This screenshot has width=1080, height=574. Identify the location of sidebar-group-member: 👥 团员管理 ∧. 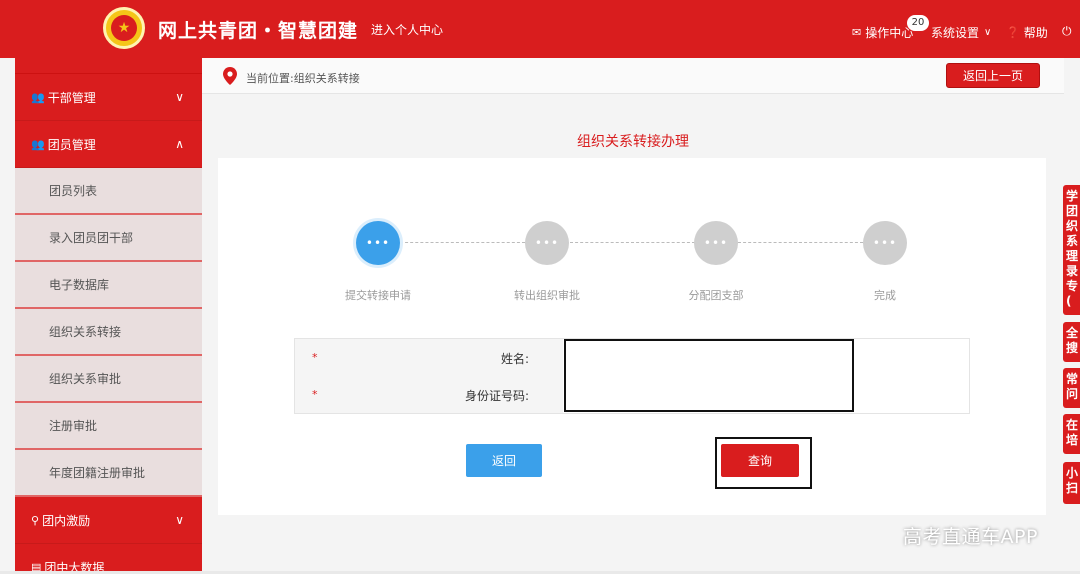
(108, 144).